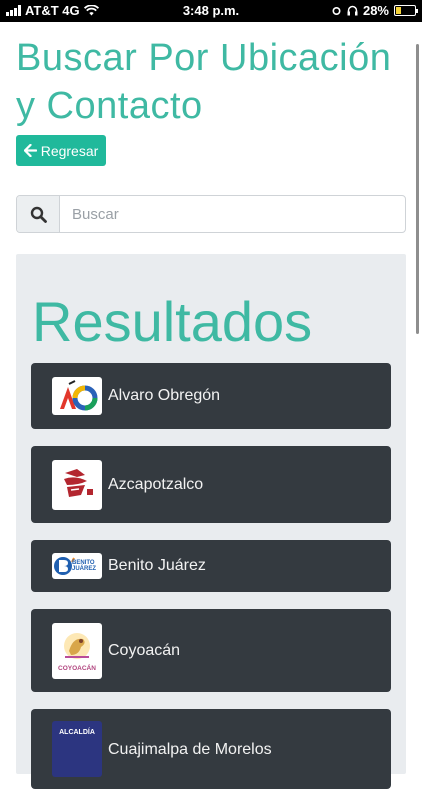 The image size is (422, 789). What do you see at coordinates (77, 396) in the screenshot?
I see `alvaro-obregon-logo` at bounding box center [77, 396].